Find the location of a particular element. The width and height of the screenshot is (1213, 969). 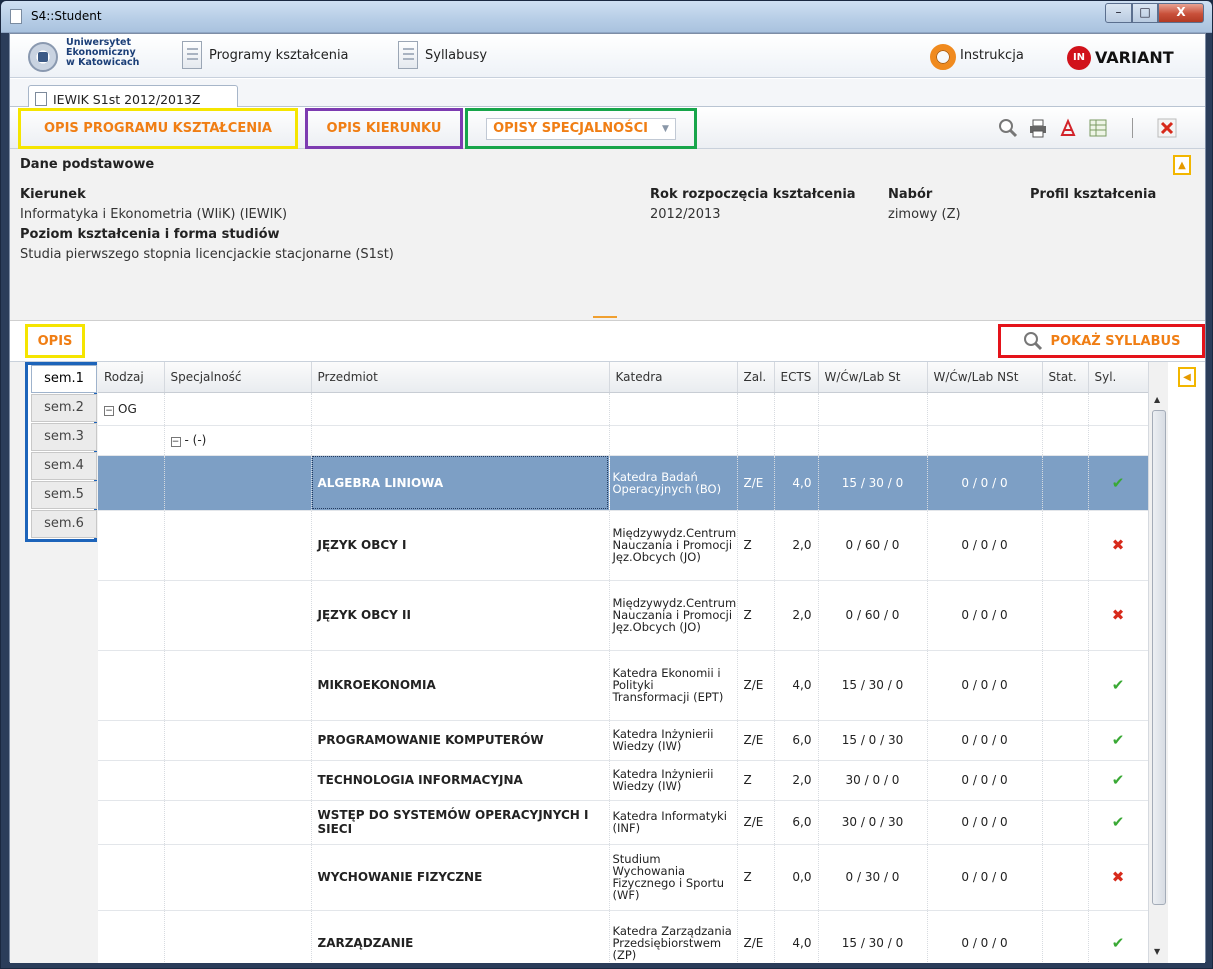

spreadsheet-icon is located at coordinates (1098, 128).